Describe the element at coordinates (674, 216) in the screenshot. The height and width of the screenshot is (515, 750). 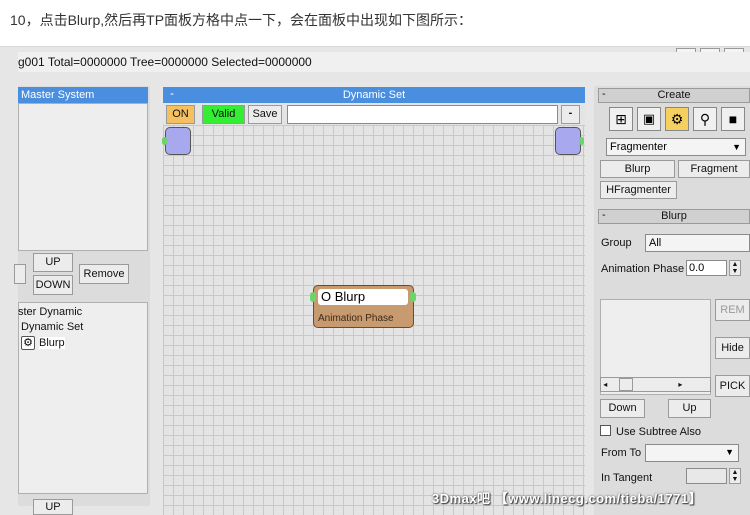
I see `blurp-rollout-header: Blurp` at that location.